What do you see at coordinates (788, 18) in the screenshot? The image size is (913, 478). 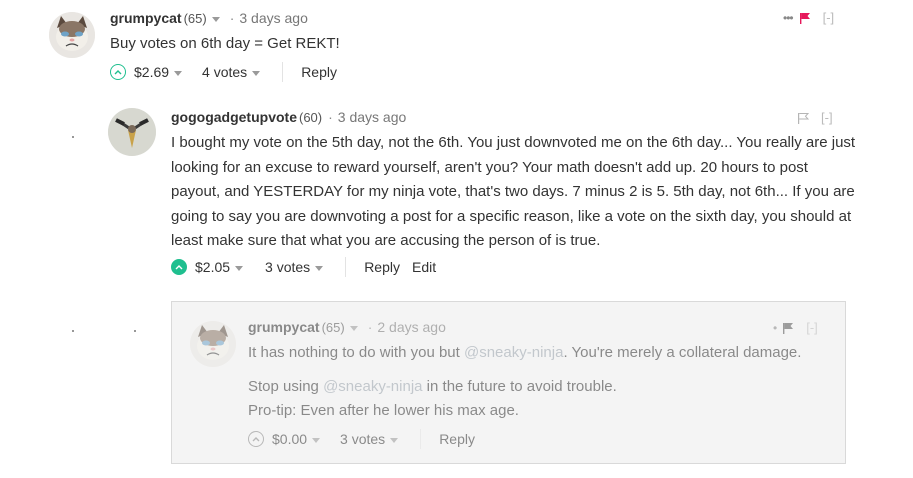 I see `more-icon: •••` at bounding box center [788, 18].